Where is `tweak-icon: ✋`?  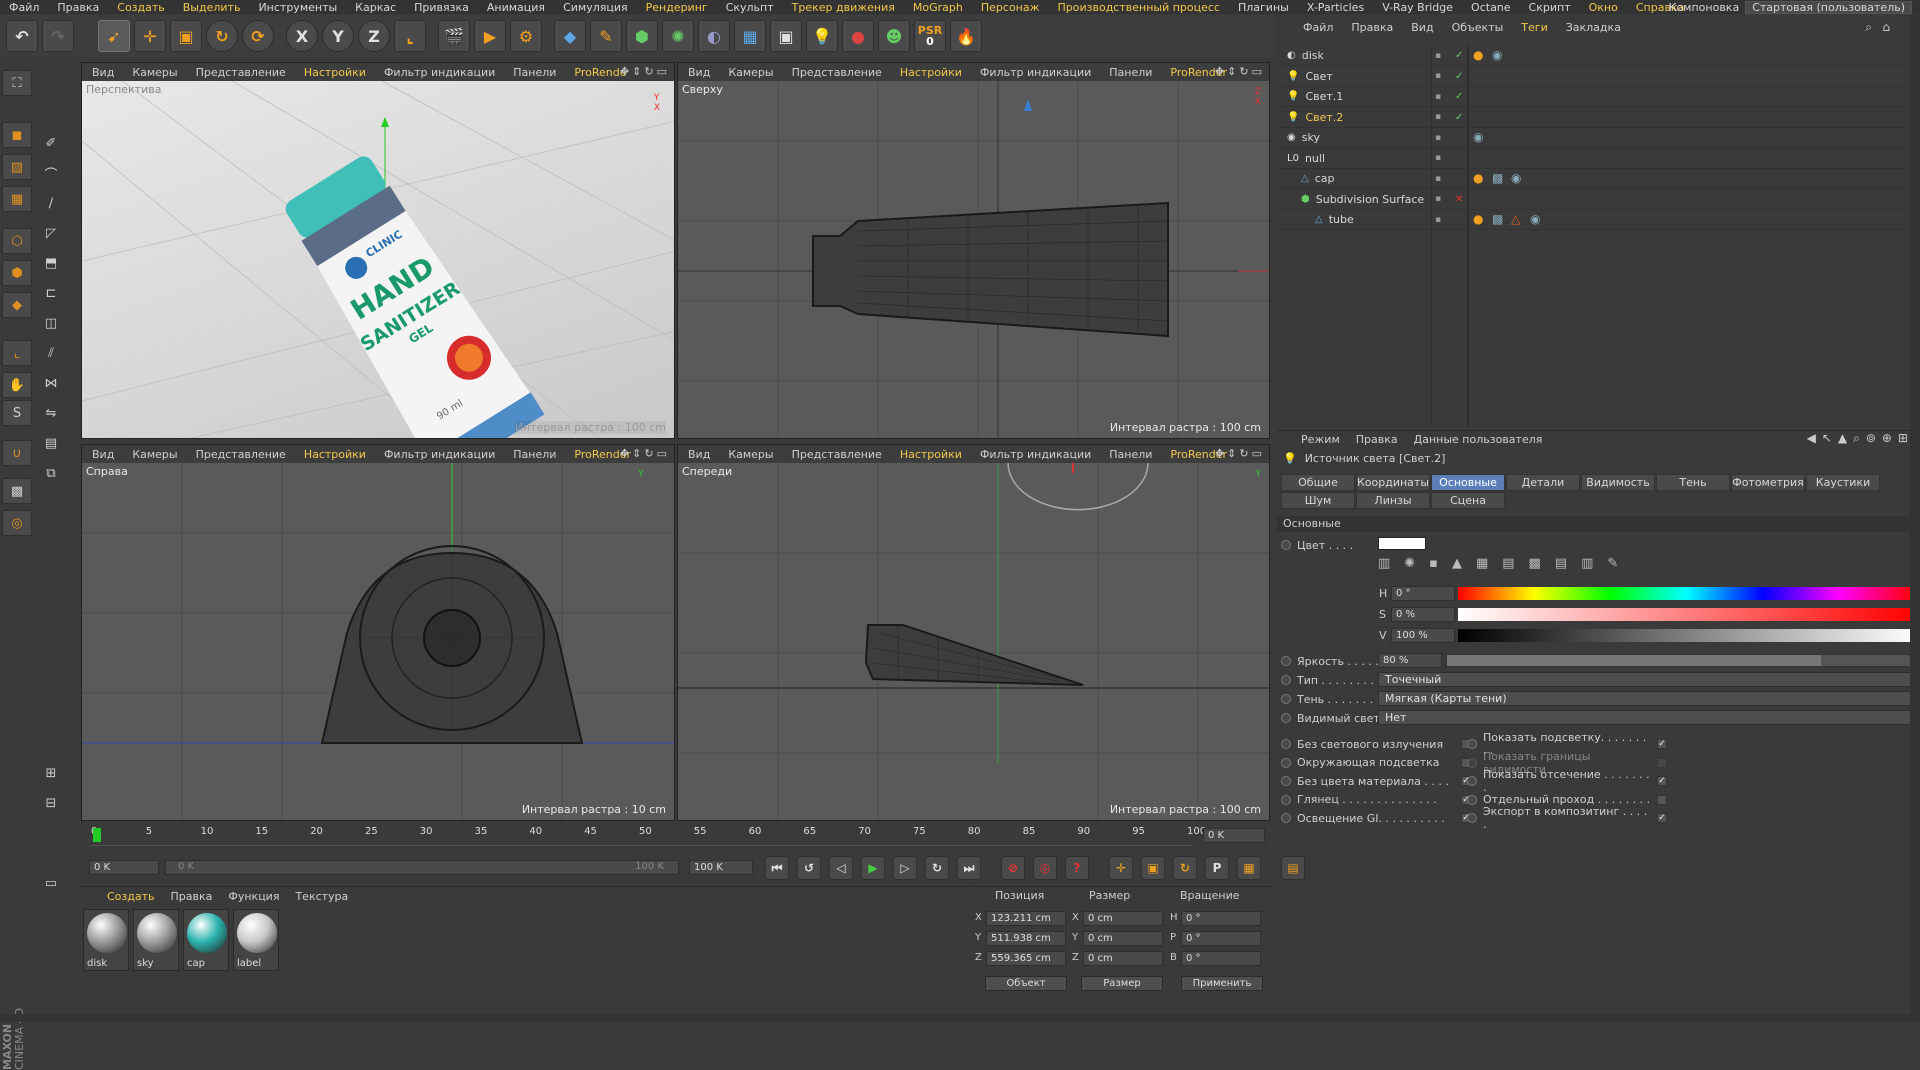
tweak-icon: ✋ is located at coordinates (17, 385).